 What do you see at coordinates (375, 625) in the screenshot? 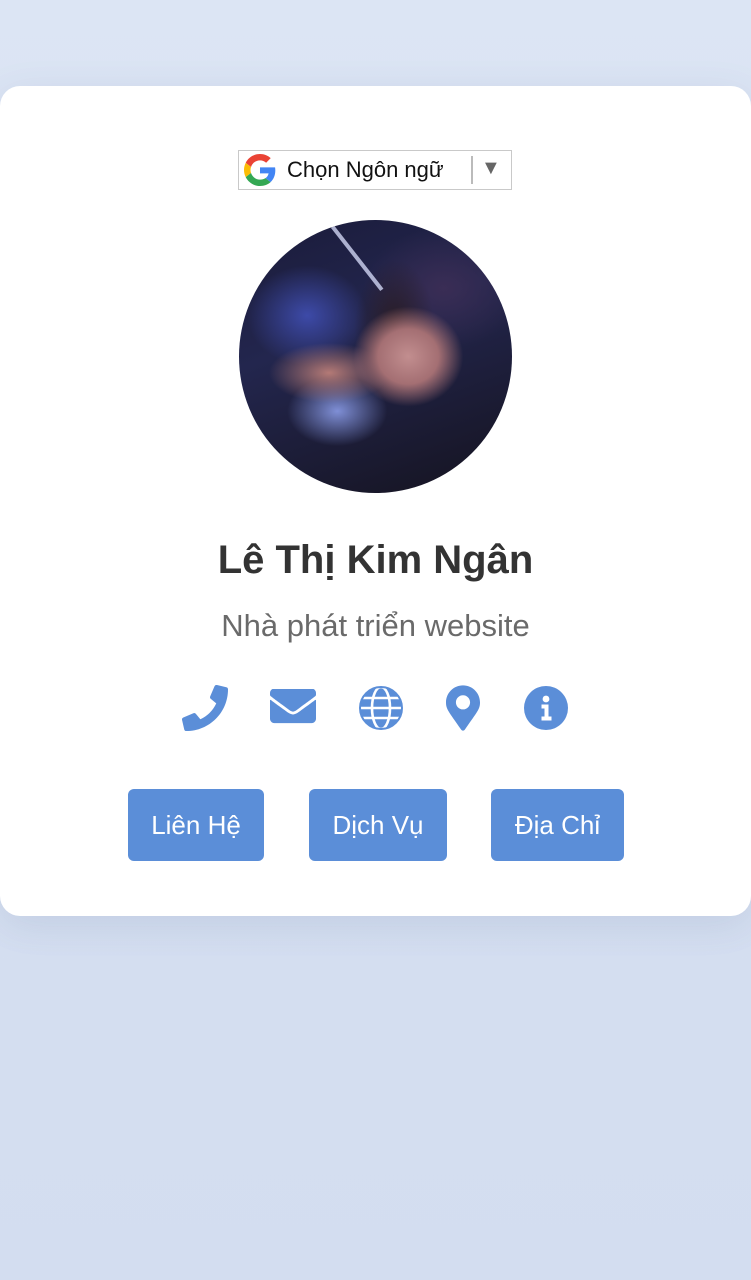
I see `profile-title: Nhà phát triển website` at bounding box center [375, 625].